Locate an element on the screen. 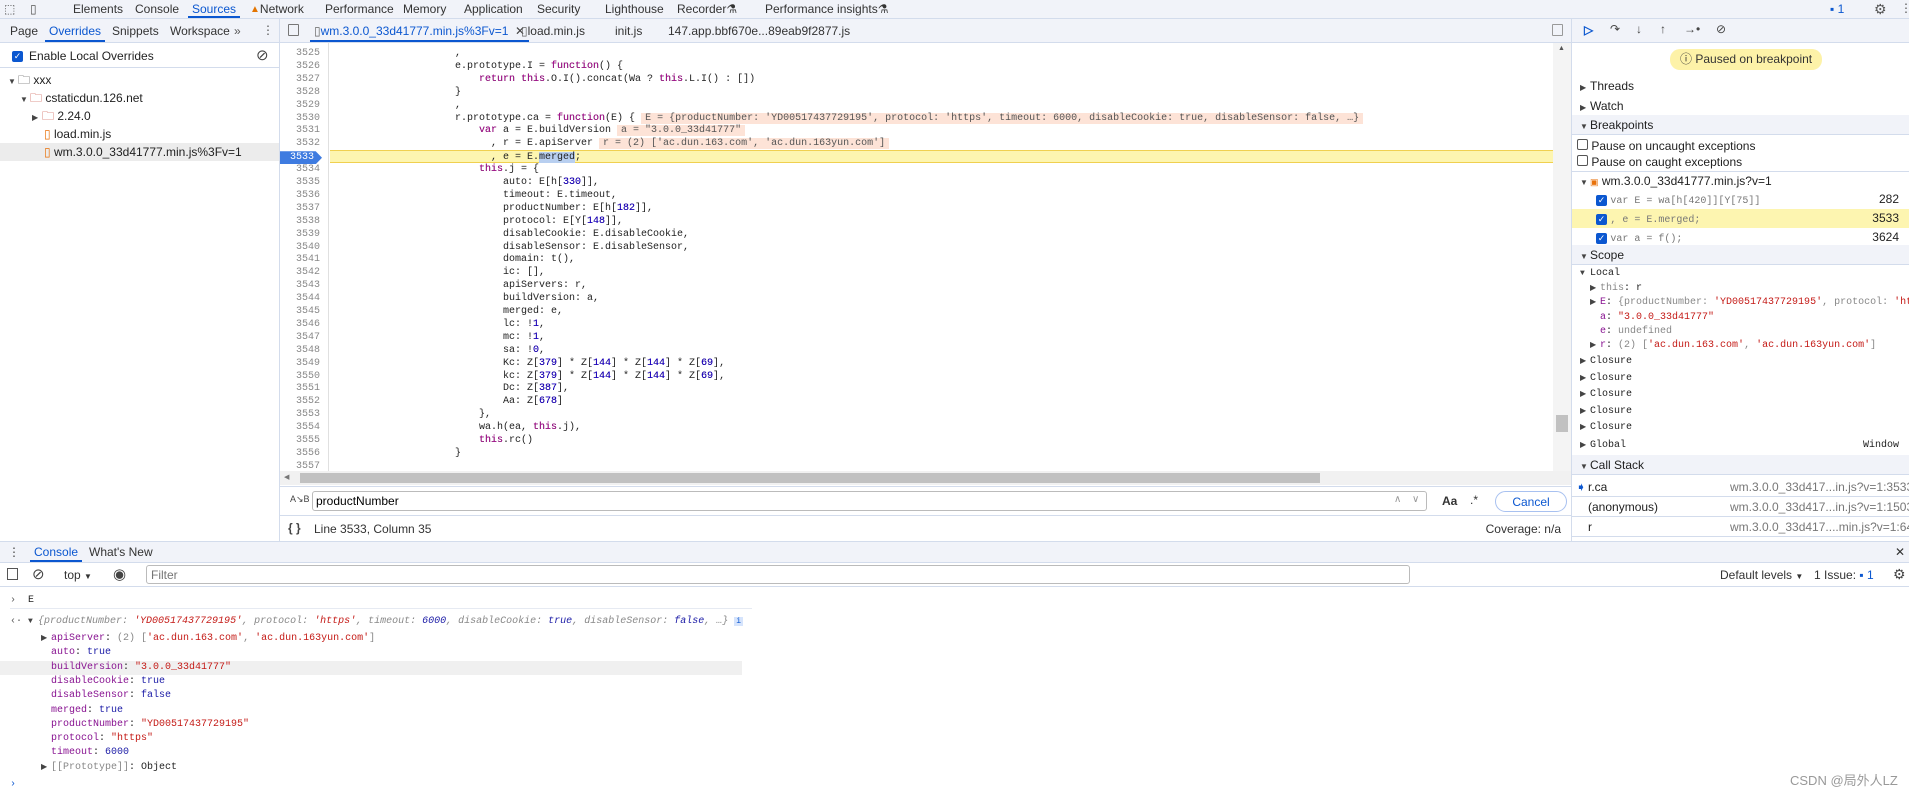 The height and width of the screenshot is (800, 1909). clear-overrides-icon: ⊘ is located at coordinates (262, 55).